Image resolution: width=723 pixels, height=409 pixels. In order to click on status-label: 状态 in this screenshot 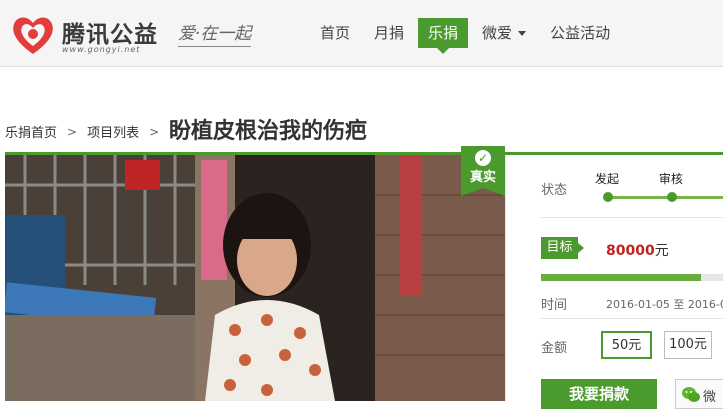, I will do `click(554, 190)`.